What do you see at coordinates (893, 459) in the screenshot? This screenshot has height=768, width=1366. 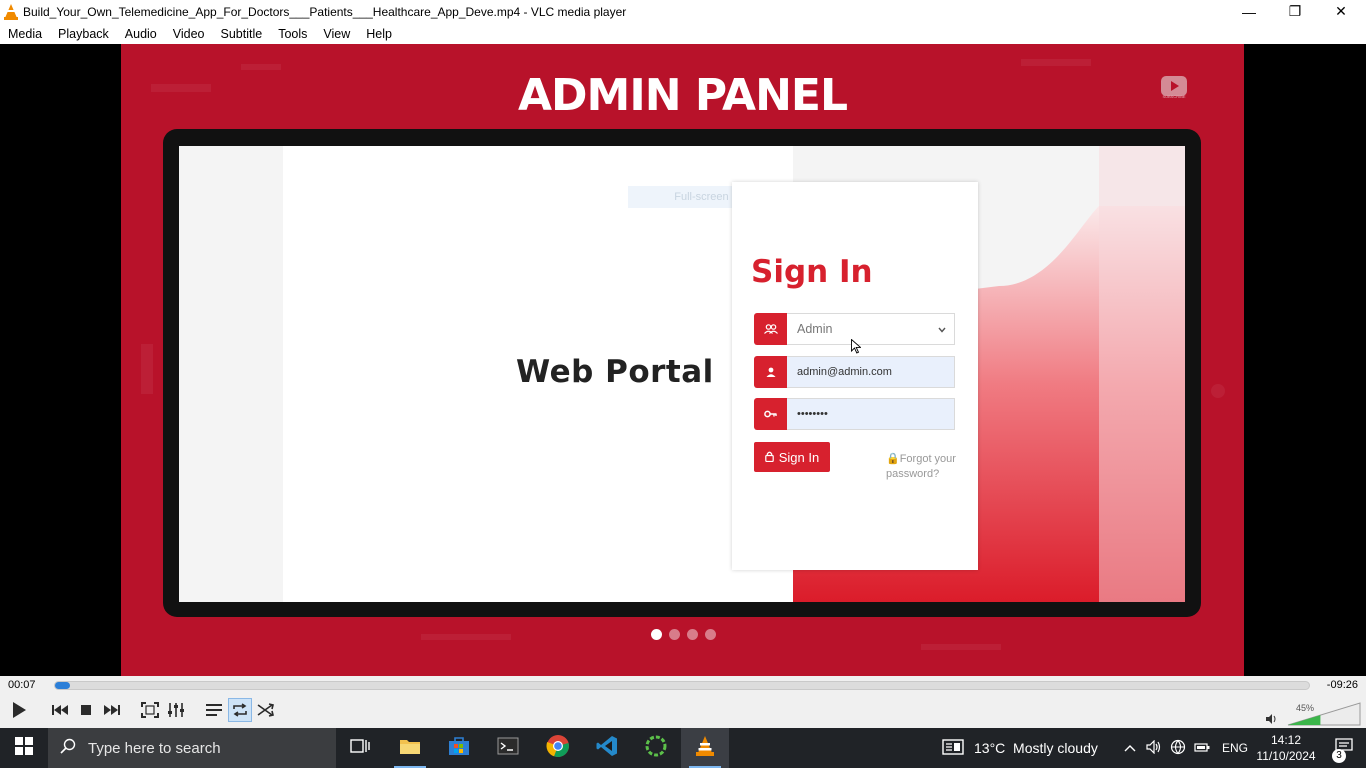 I see `lock-small-icon: 🔒` at bounding box center [893, 459].